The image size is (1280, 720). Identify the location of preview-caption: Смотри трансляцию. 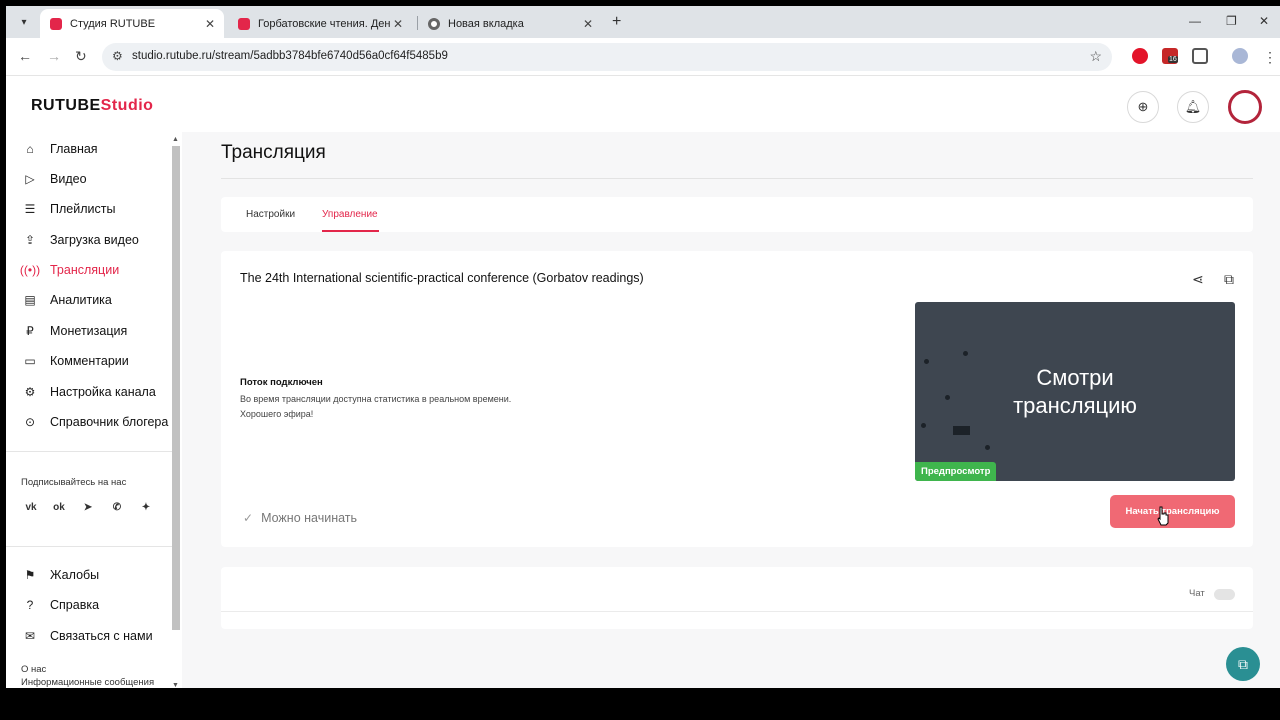
(1075, 392).